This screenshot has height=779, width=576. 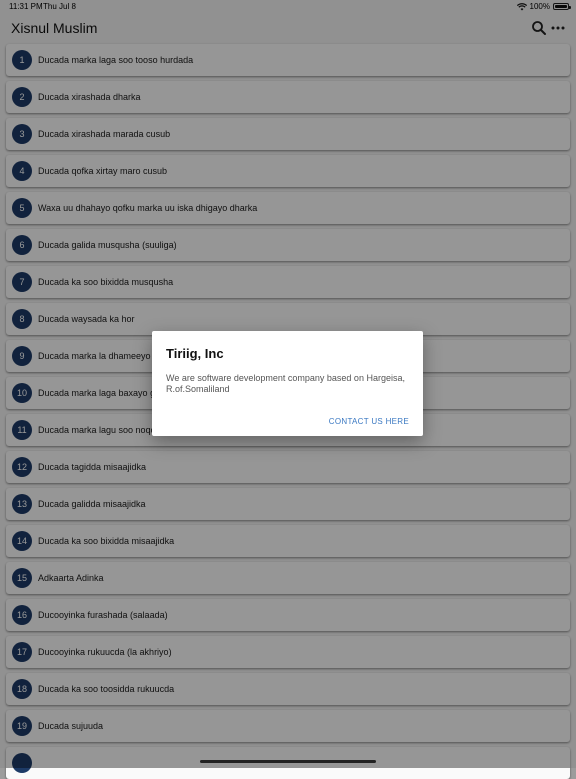 I want to click on home-indicator, so click(x=288, y=761).